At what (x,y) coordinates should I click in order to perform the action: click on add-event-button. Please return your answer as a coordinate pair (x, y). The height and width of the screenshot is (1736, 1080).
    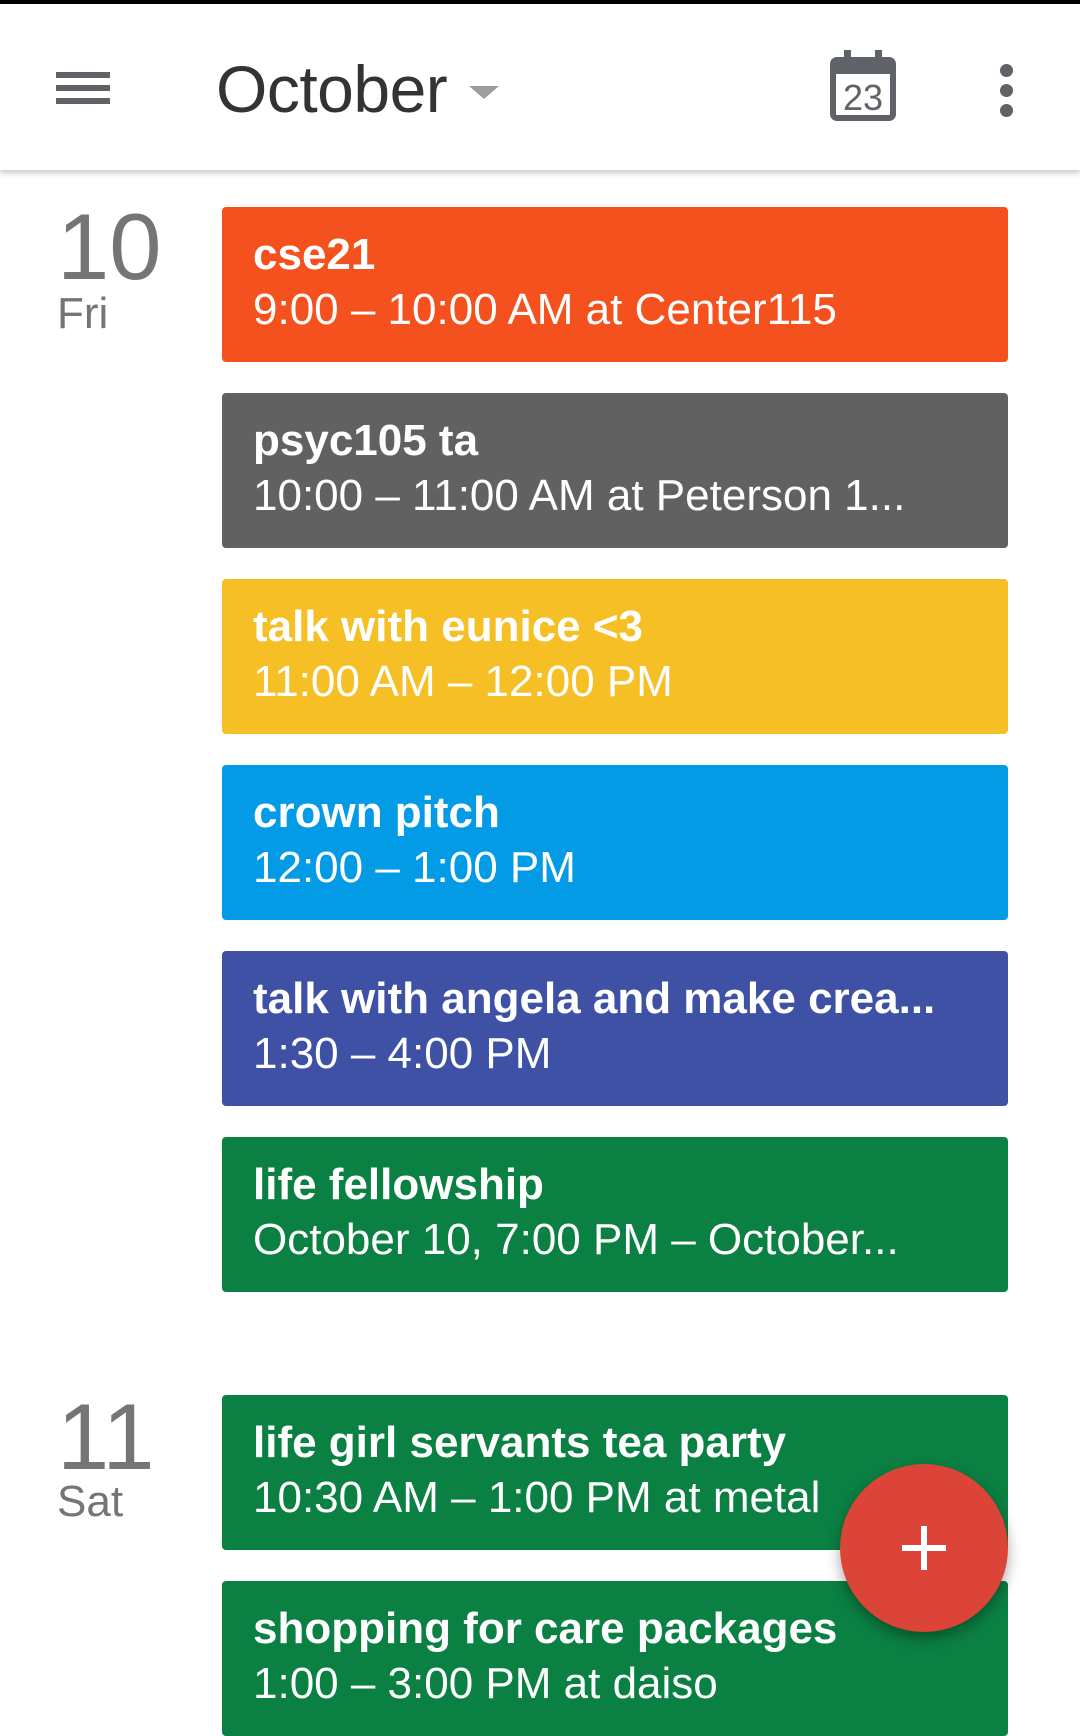
    Looking at the image, I should click on (924, 1548).